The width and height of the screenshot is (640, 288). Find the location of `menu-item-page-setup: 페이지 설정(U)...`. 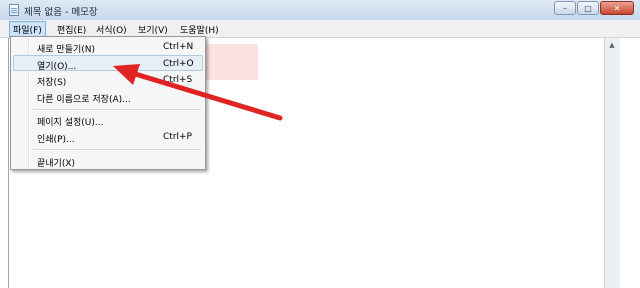

menu-item-page-setup: 페이지 설정(U)... is located at coordinates (108, 120).